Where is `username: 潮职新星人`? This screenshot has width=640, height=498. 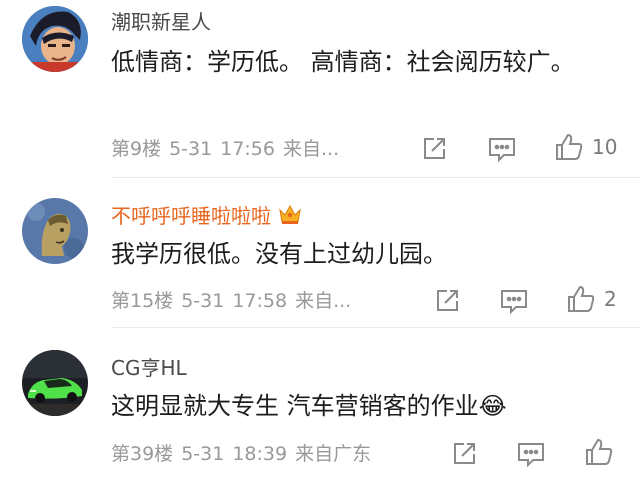 username: 潮职新星人 is located at coordinates (161, 22).